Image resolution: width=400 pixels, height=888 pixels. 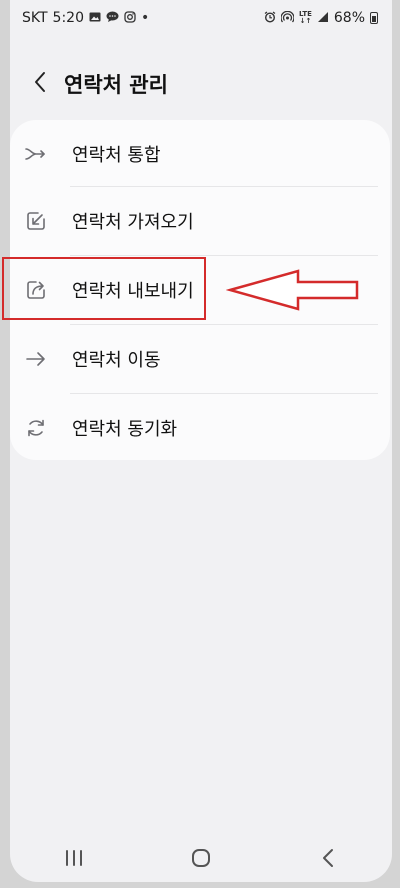 What do you see at coordinates (68, 18) in the screenshot?
I see `clock: 5:20` at bounding box center [68, 18].